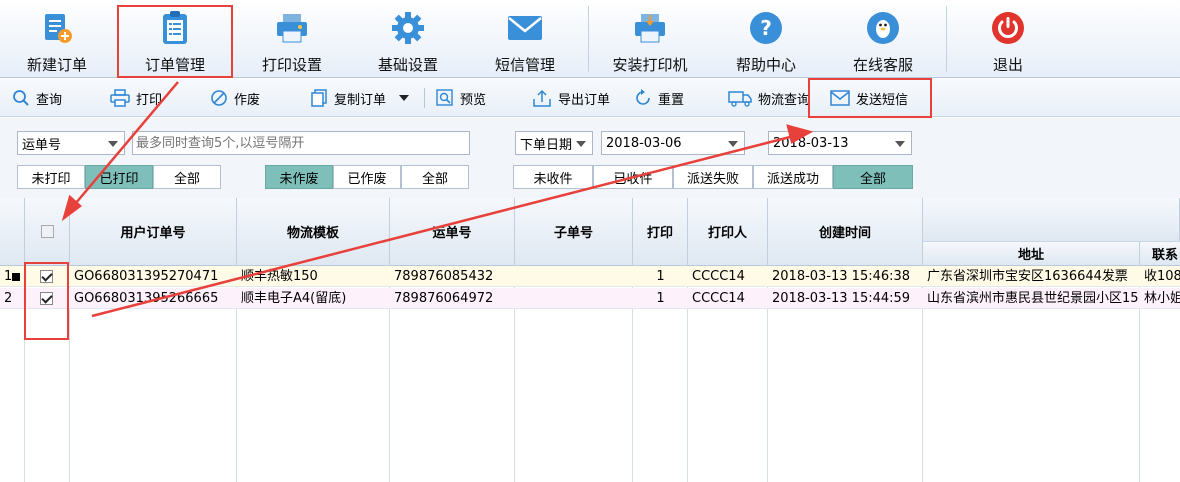 This screenshot has height=482, width=1180. I want to click on header-sub-no-label: 子单号, so click(573, 233).